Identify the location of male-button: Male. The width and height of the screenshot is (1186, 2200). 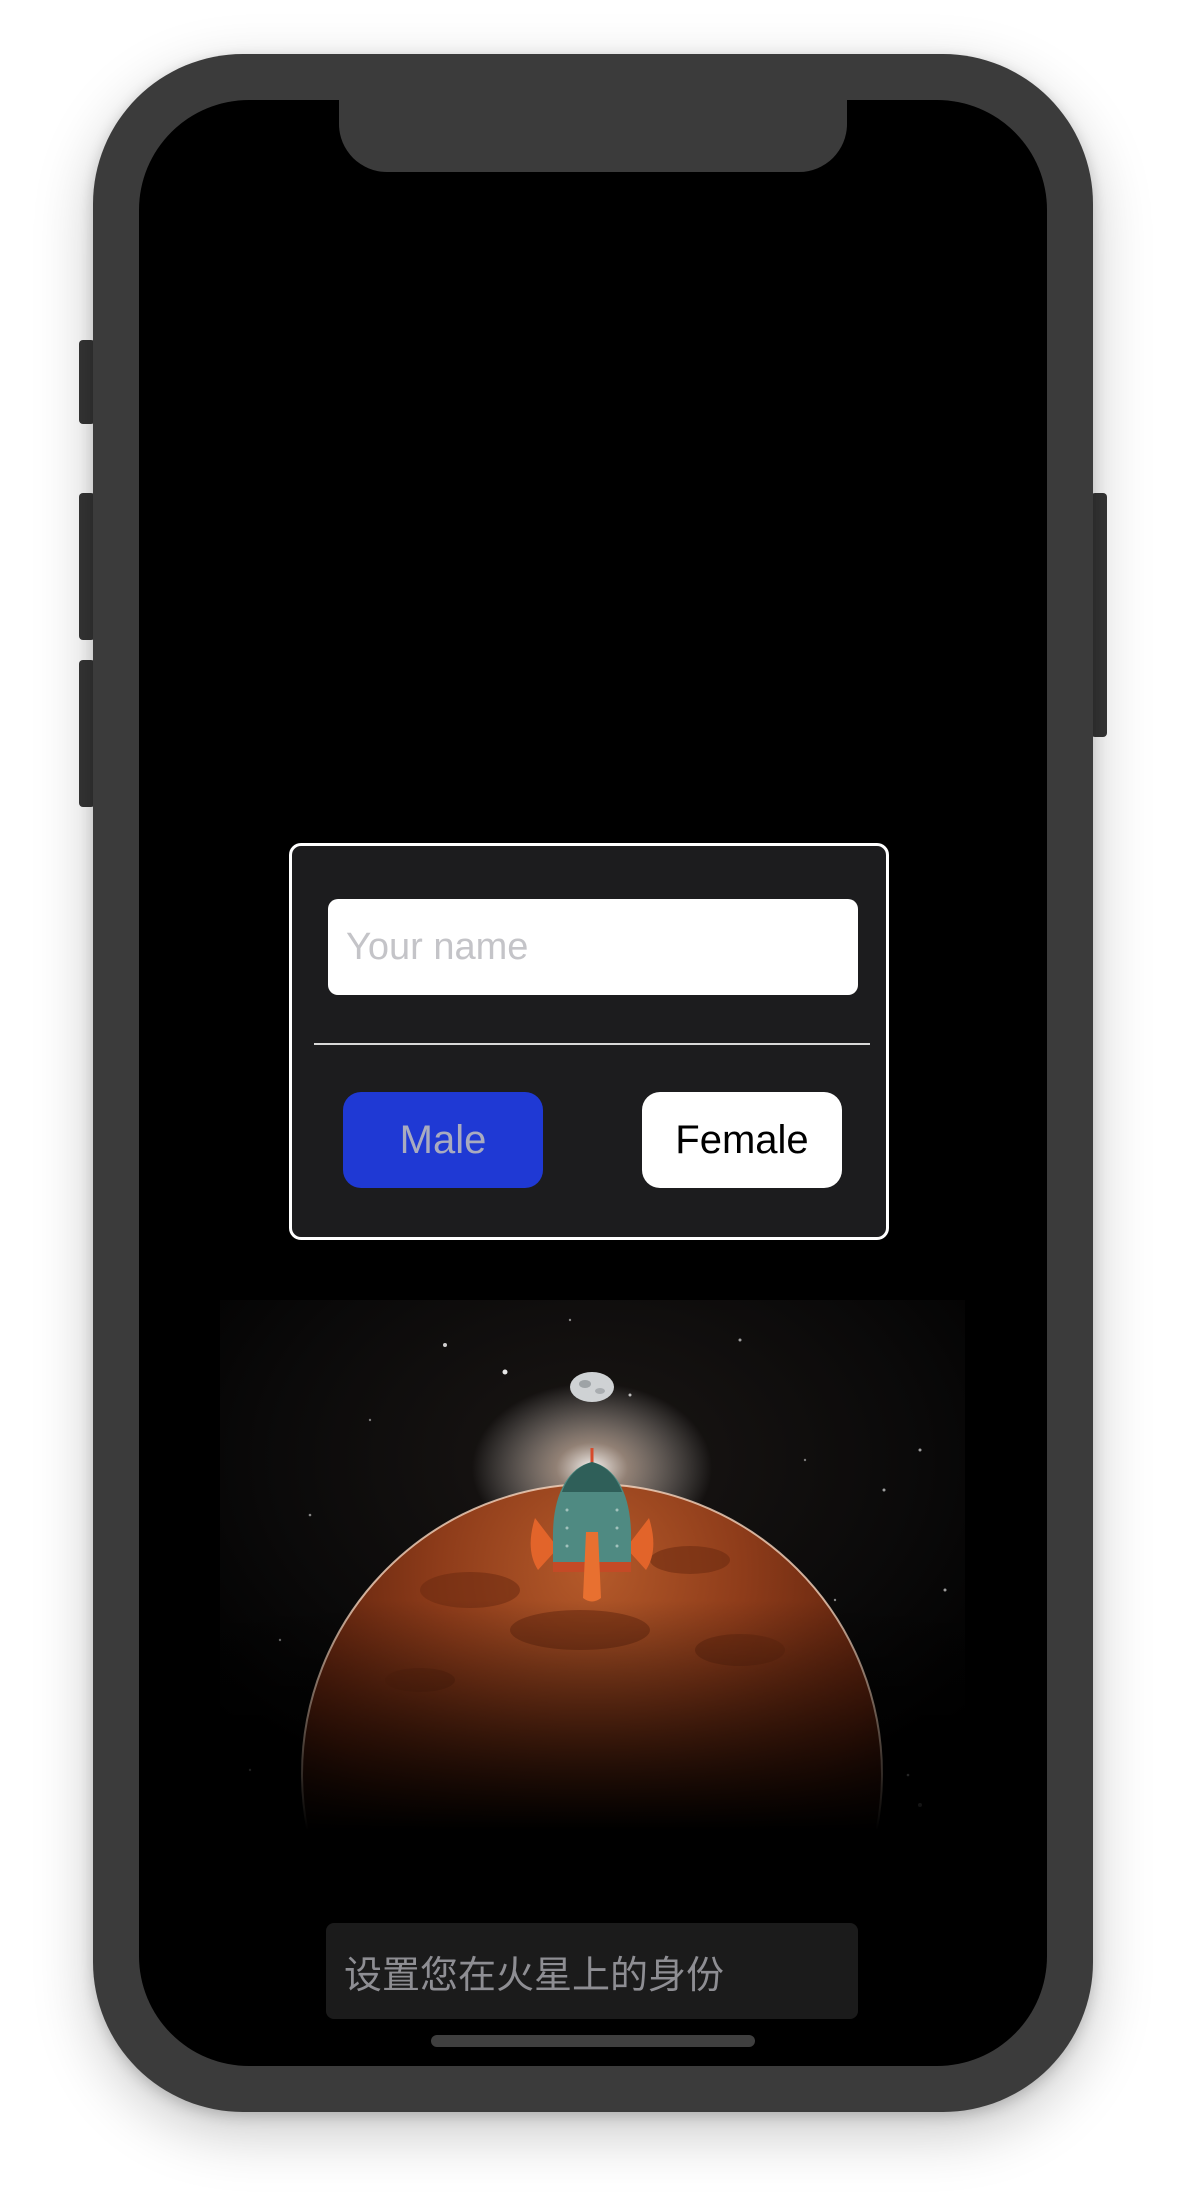
(443, 1140).